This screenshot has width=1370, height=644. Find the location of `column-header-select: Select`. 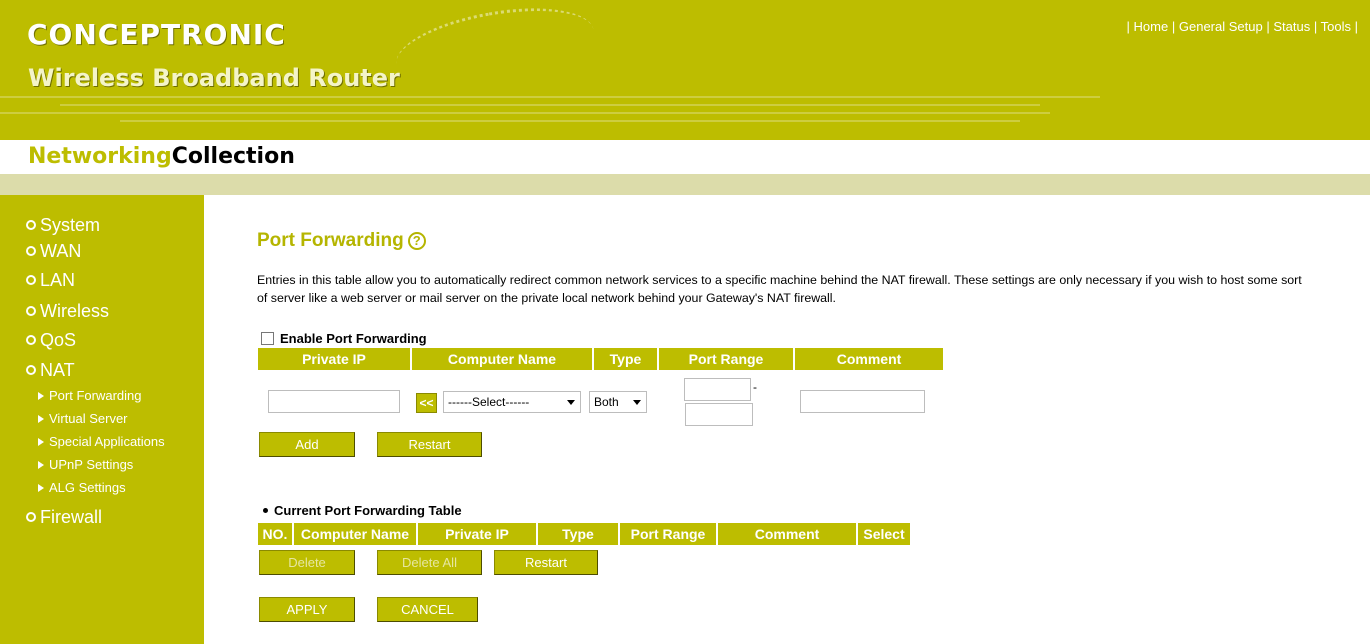

column-header-select: Select is located at coordinates (884, 534).